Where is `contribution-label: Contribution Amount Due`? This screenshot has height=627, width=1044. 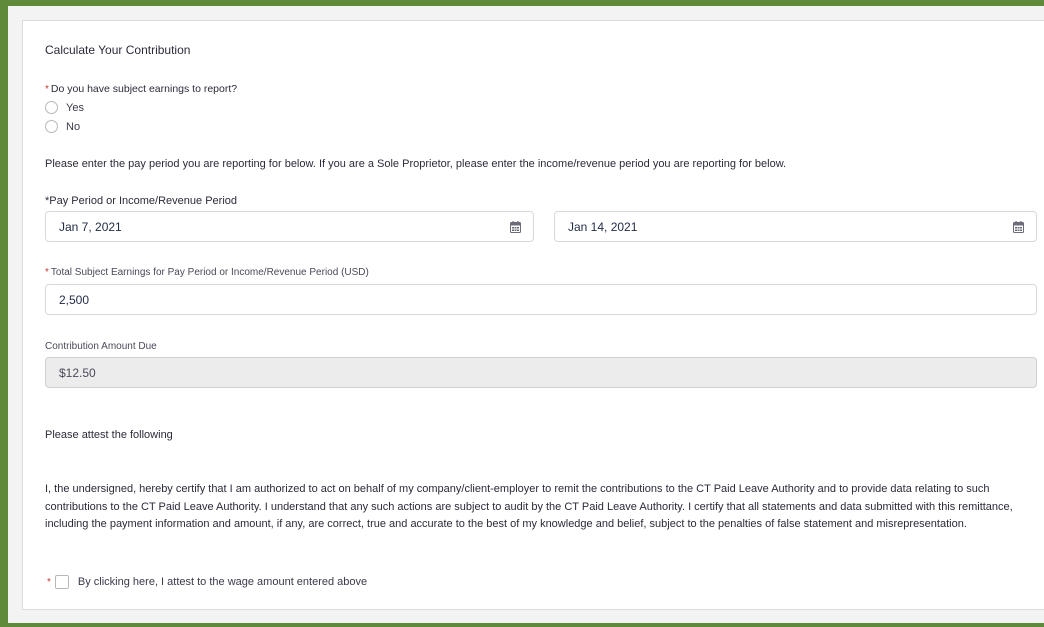
contribution-label: Contribution Amount Due is located at coordinates (101, 346).